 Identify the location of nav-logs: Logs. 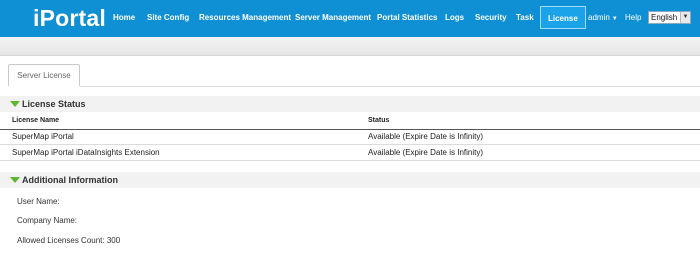
(454, 18).